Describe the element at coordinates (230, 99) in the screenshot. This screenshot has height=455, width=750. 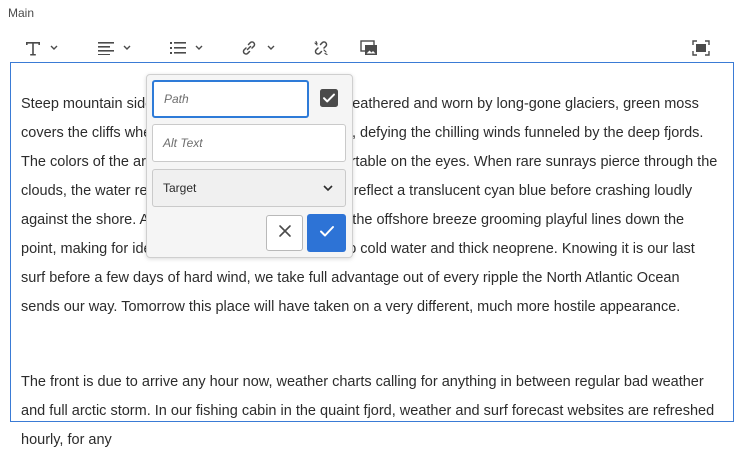
I see `path-field: Path` at that location.